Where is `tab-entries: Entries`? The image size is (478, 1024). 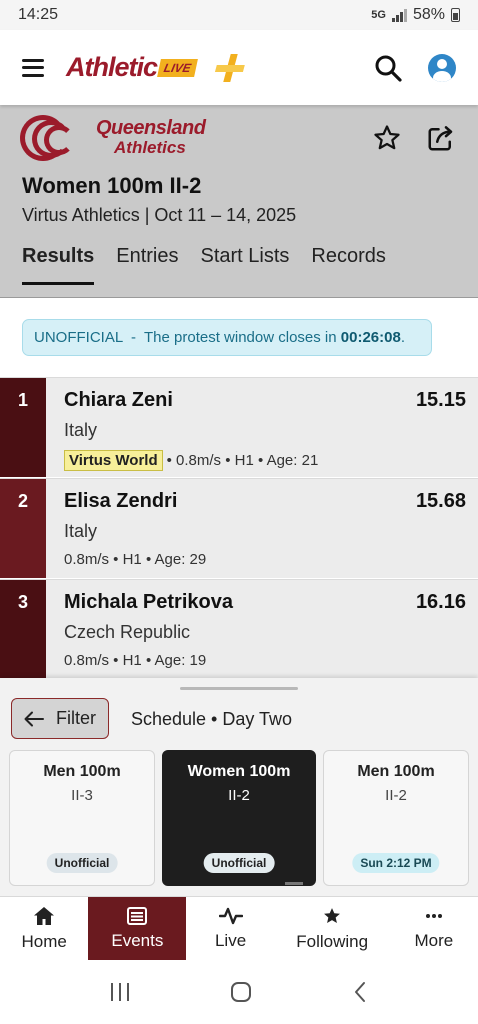
tab-entries: Entries is located at coordinates (147, 265).